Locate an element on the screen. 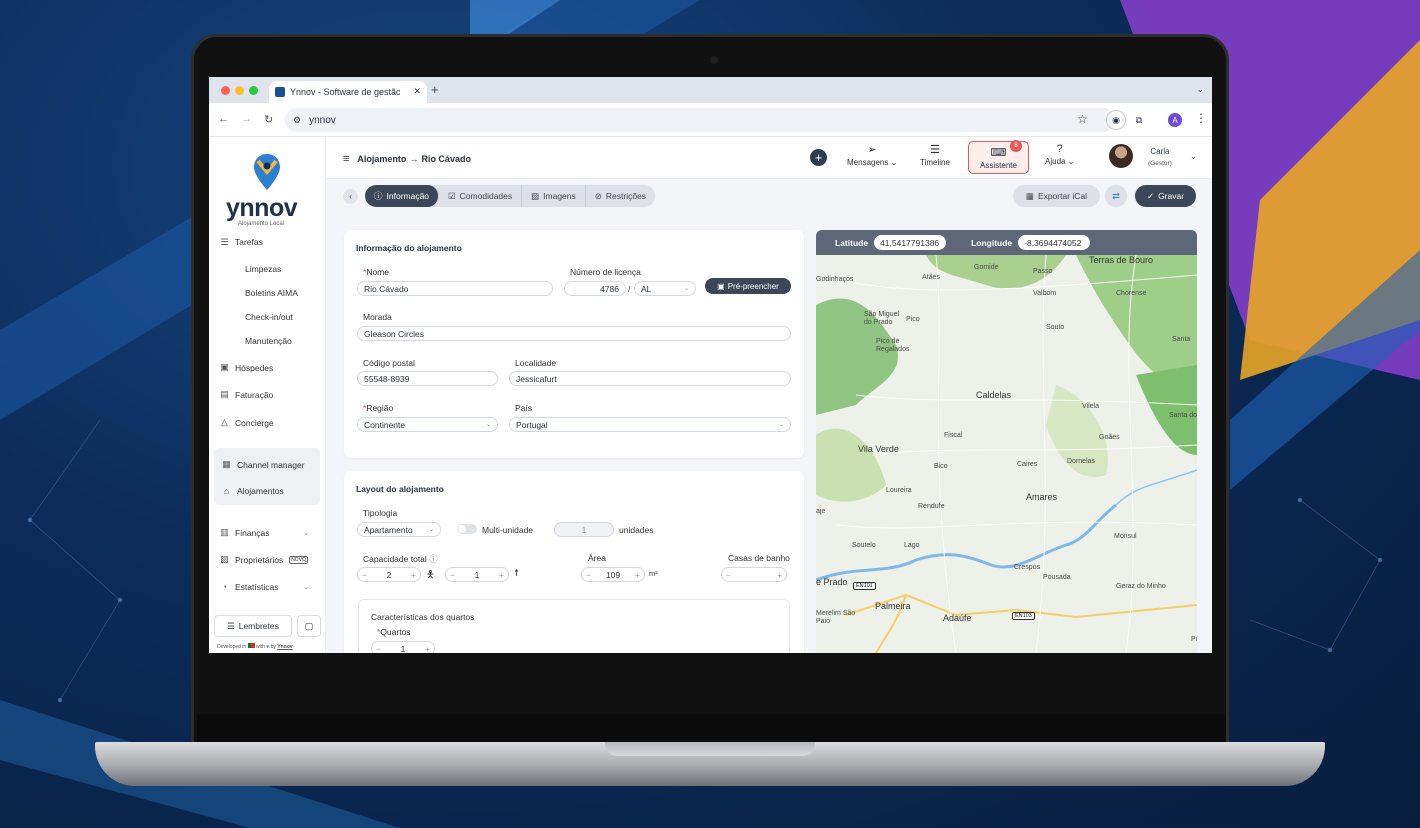 The image size is (1420, 828). prefill-label: Pré-preencher is located at coordinates (753, 286).